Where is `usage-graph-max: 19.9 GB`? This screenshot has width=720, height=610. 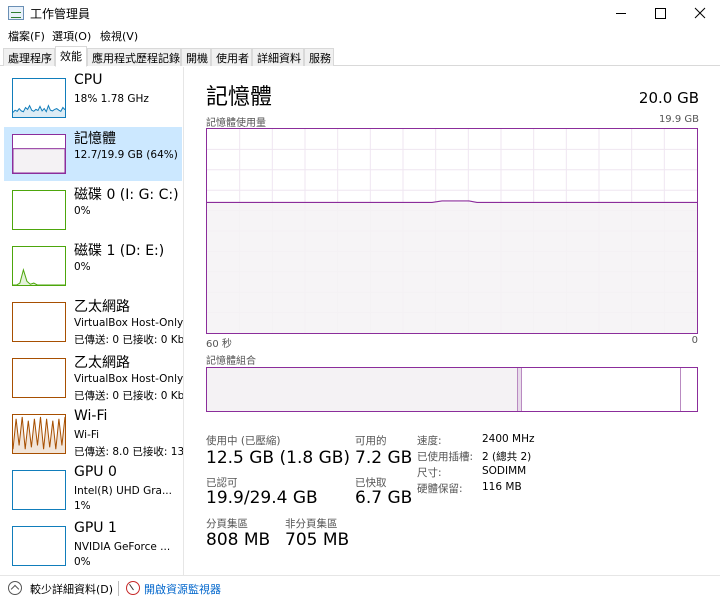
usage-graph-max: 19.9 GB is located at coordinates (678, 119).